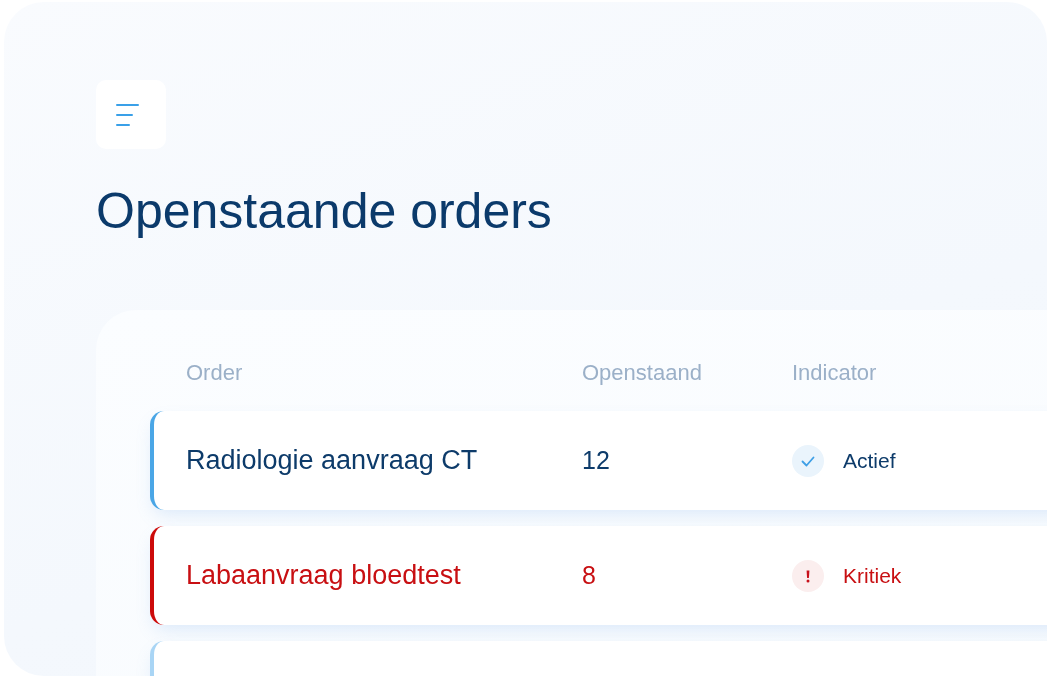 This screenshot has width=1049, height=679. Describe the element at coordinates (642, 373) in the screenshot. I see `column-header: Openstaand` at that location.